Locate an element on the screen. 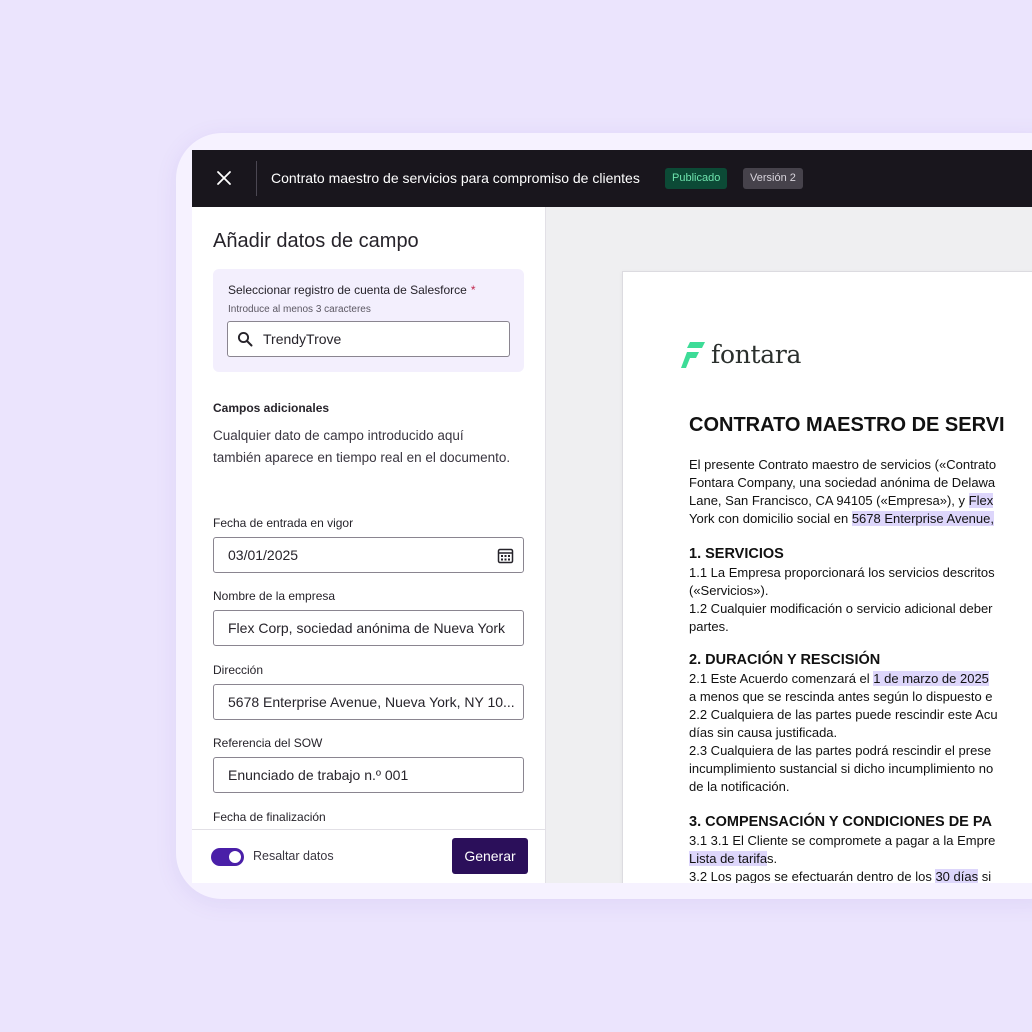 Image resolution: width=1032 pixels, height=1032 pixels. salesforce-search-input is located at coordinates (383, 339).